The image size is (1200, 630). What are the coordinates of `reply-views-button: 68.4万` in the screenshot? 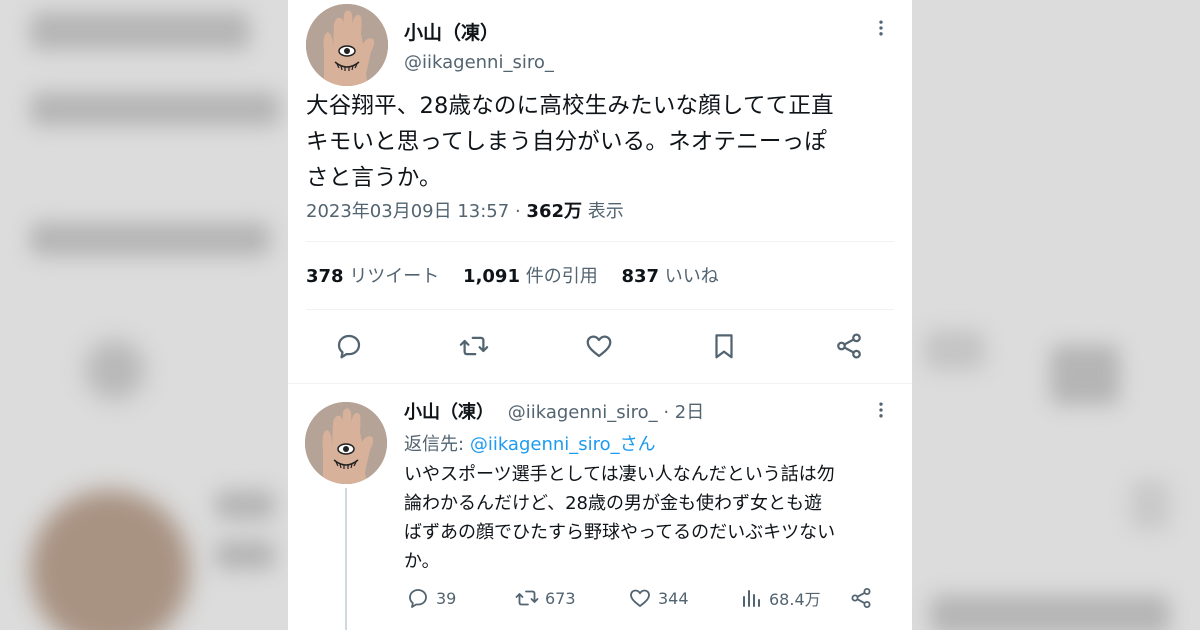 It's located at (780, 598).